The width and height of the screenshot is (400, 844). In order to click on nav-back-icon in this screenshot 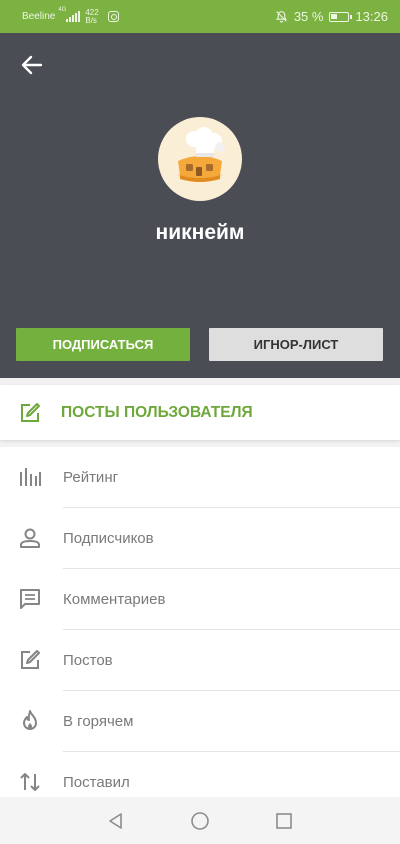, I will do `click(116, 821)`.